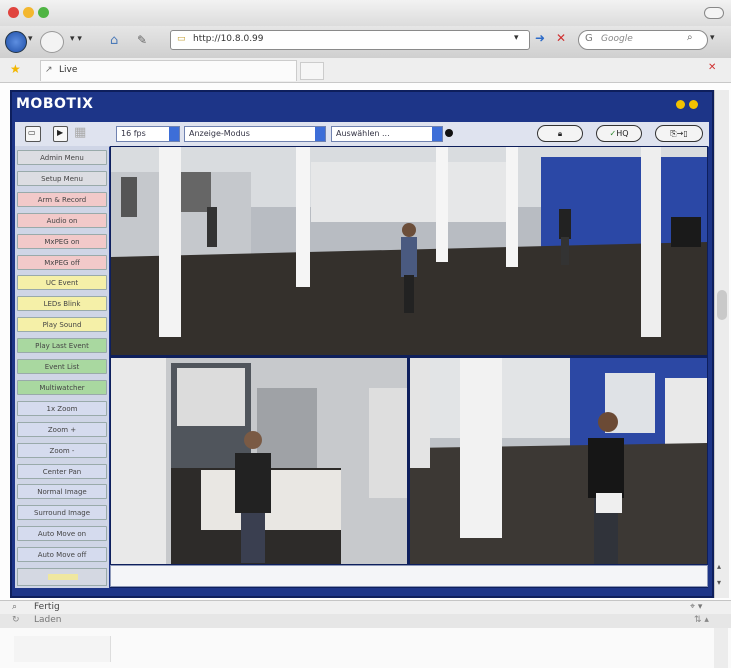 Image resolution: width=731 pixels, height=668 pixels. Describe the element at coordinates (43, 12) in the screenshot. I see `zoom-window-button` at that location.